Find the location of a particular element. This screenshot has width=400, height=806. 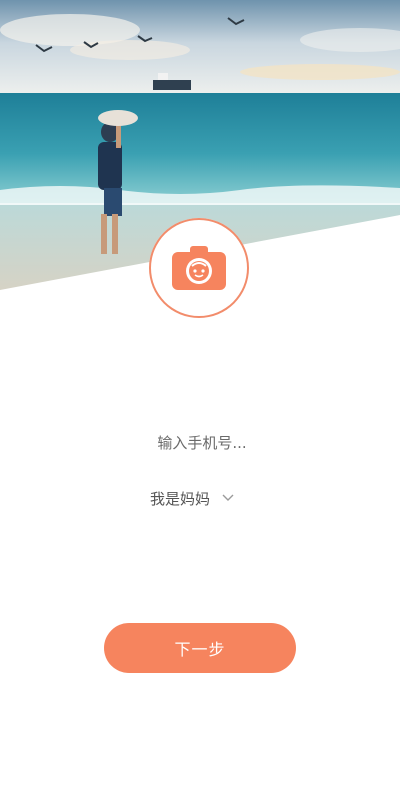

camera-baby-icon is located at coordinates (199, 268).